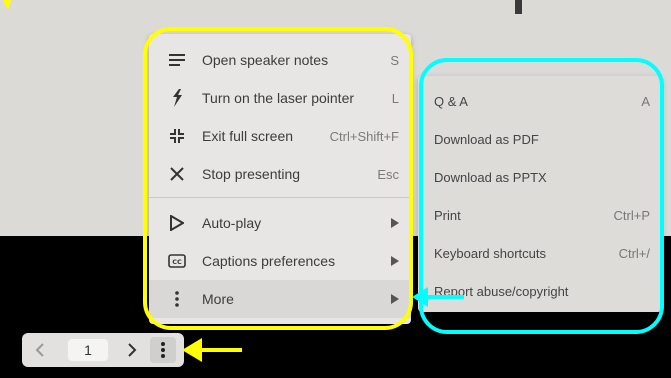 Image resolution: width=671 pixels, height=378 pixels. What do you see at coordinates (232, 223) in the screenshot?
I see `menu-item-label: Auto-play` at bounding box center [232, 223].